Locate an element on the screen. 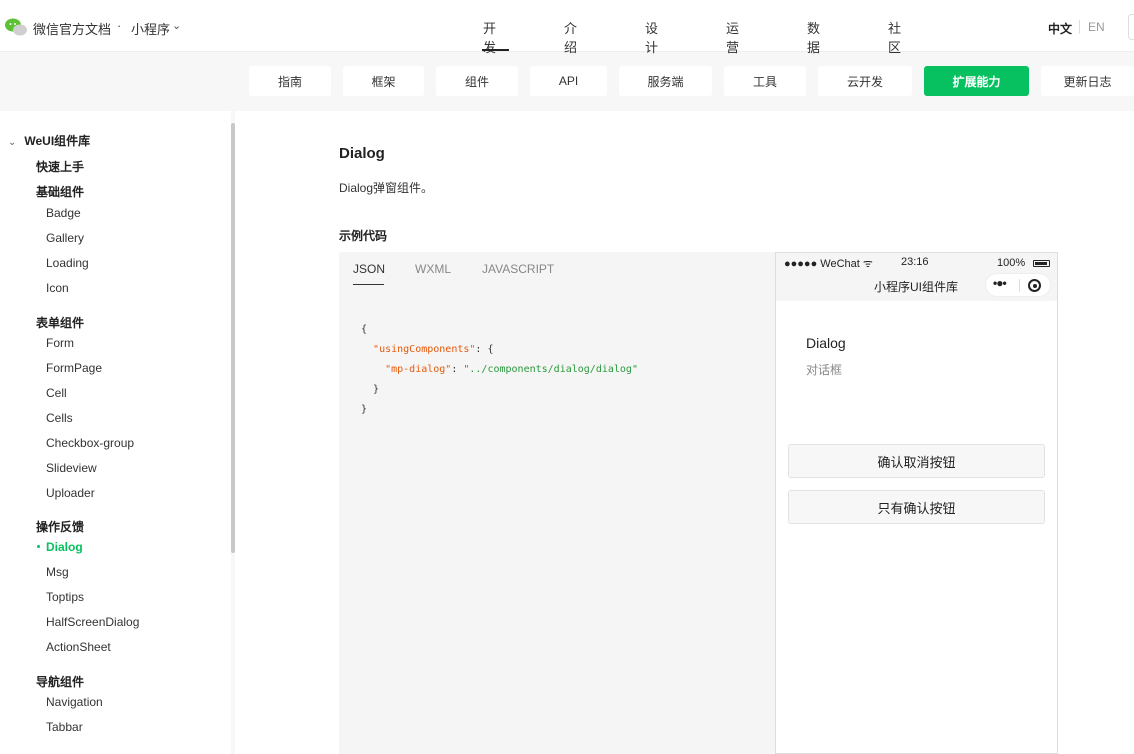 Image resolution: width=1134 pixels, height=754 pixels. subnav-server: 服务端 is located at coordinates (665, 81).